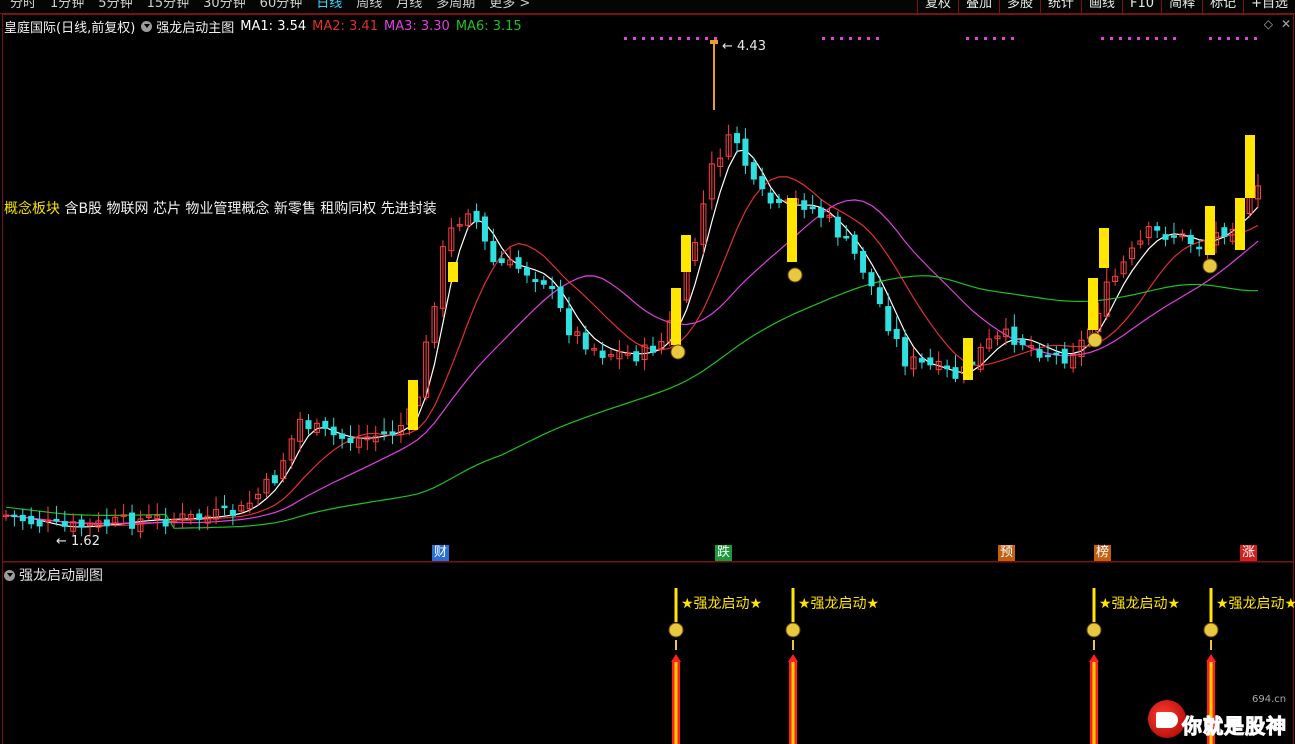 The width and height of the screenshot is (1295, 744). What do you see at coordinates (69, 26) in the screenshot?
I see `stock-title: 皇庭国际(日线,前复权)` at bounding box center [69, 26].